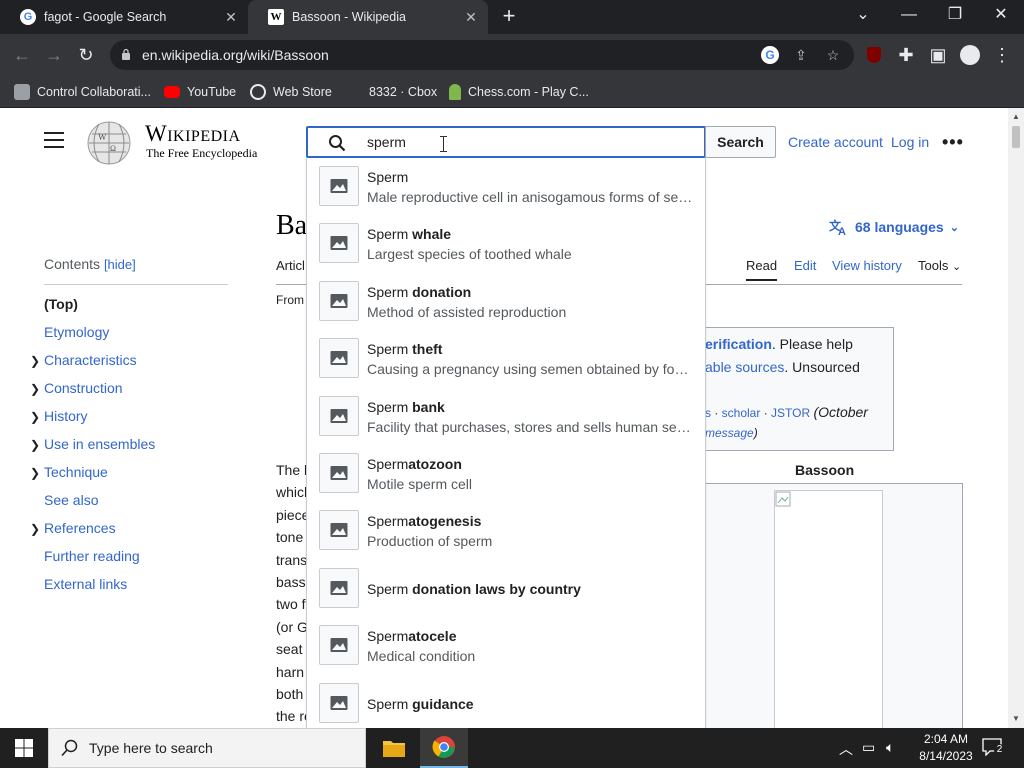  I want to click on wikipedia-globe-logo: W Ω, so click(109, 143).